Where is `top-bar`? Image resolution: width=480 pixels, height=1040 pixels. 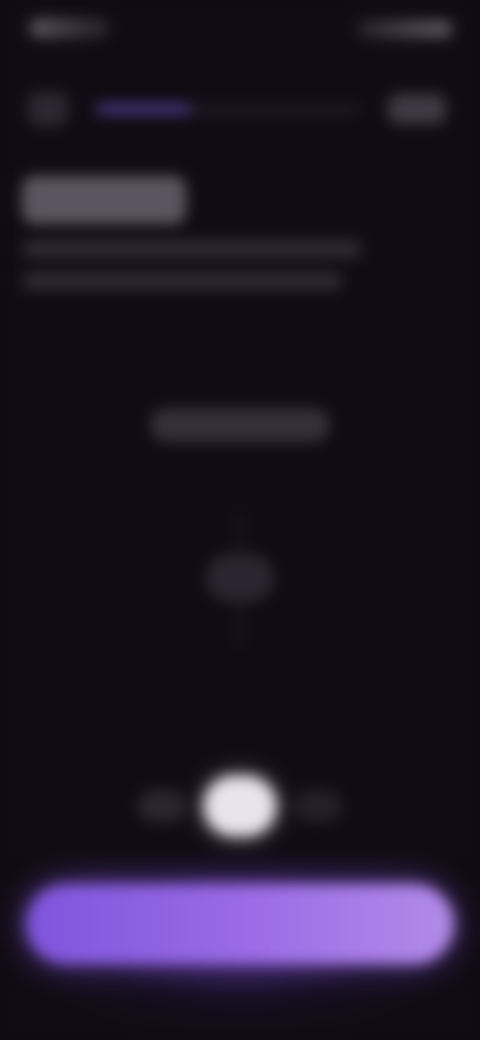 top-bar is located at coordinates (240, 109).